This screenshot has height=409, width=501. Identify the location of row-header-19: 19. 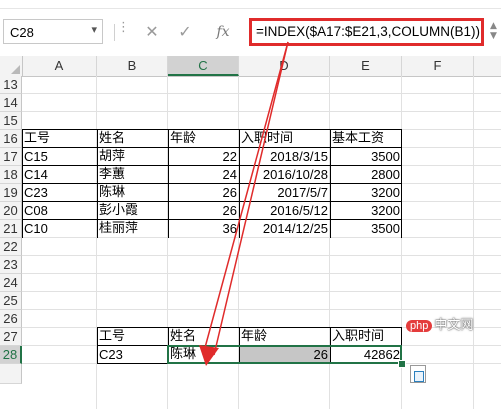
(11, 193).